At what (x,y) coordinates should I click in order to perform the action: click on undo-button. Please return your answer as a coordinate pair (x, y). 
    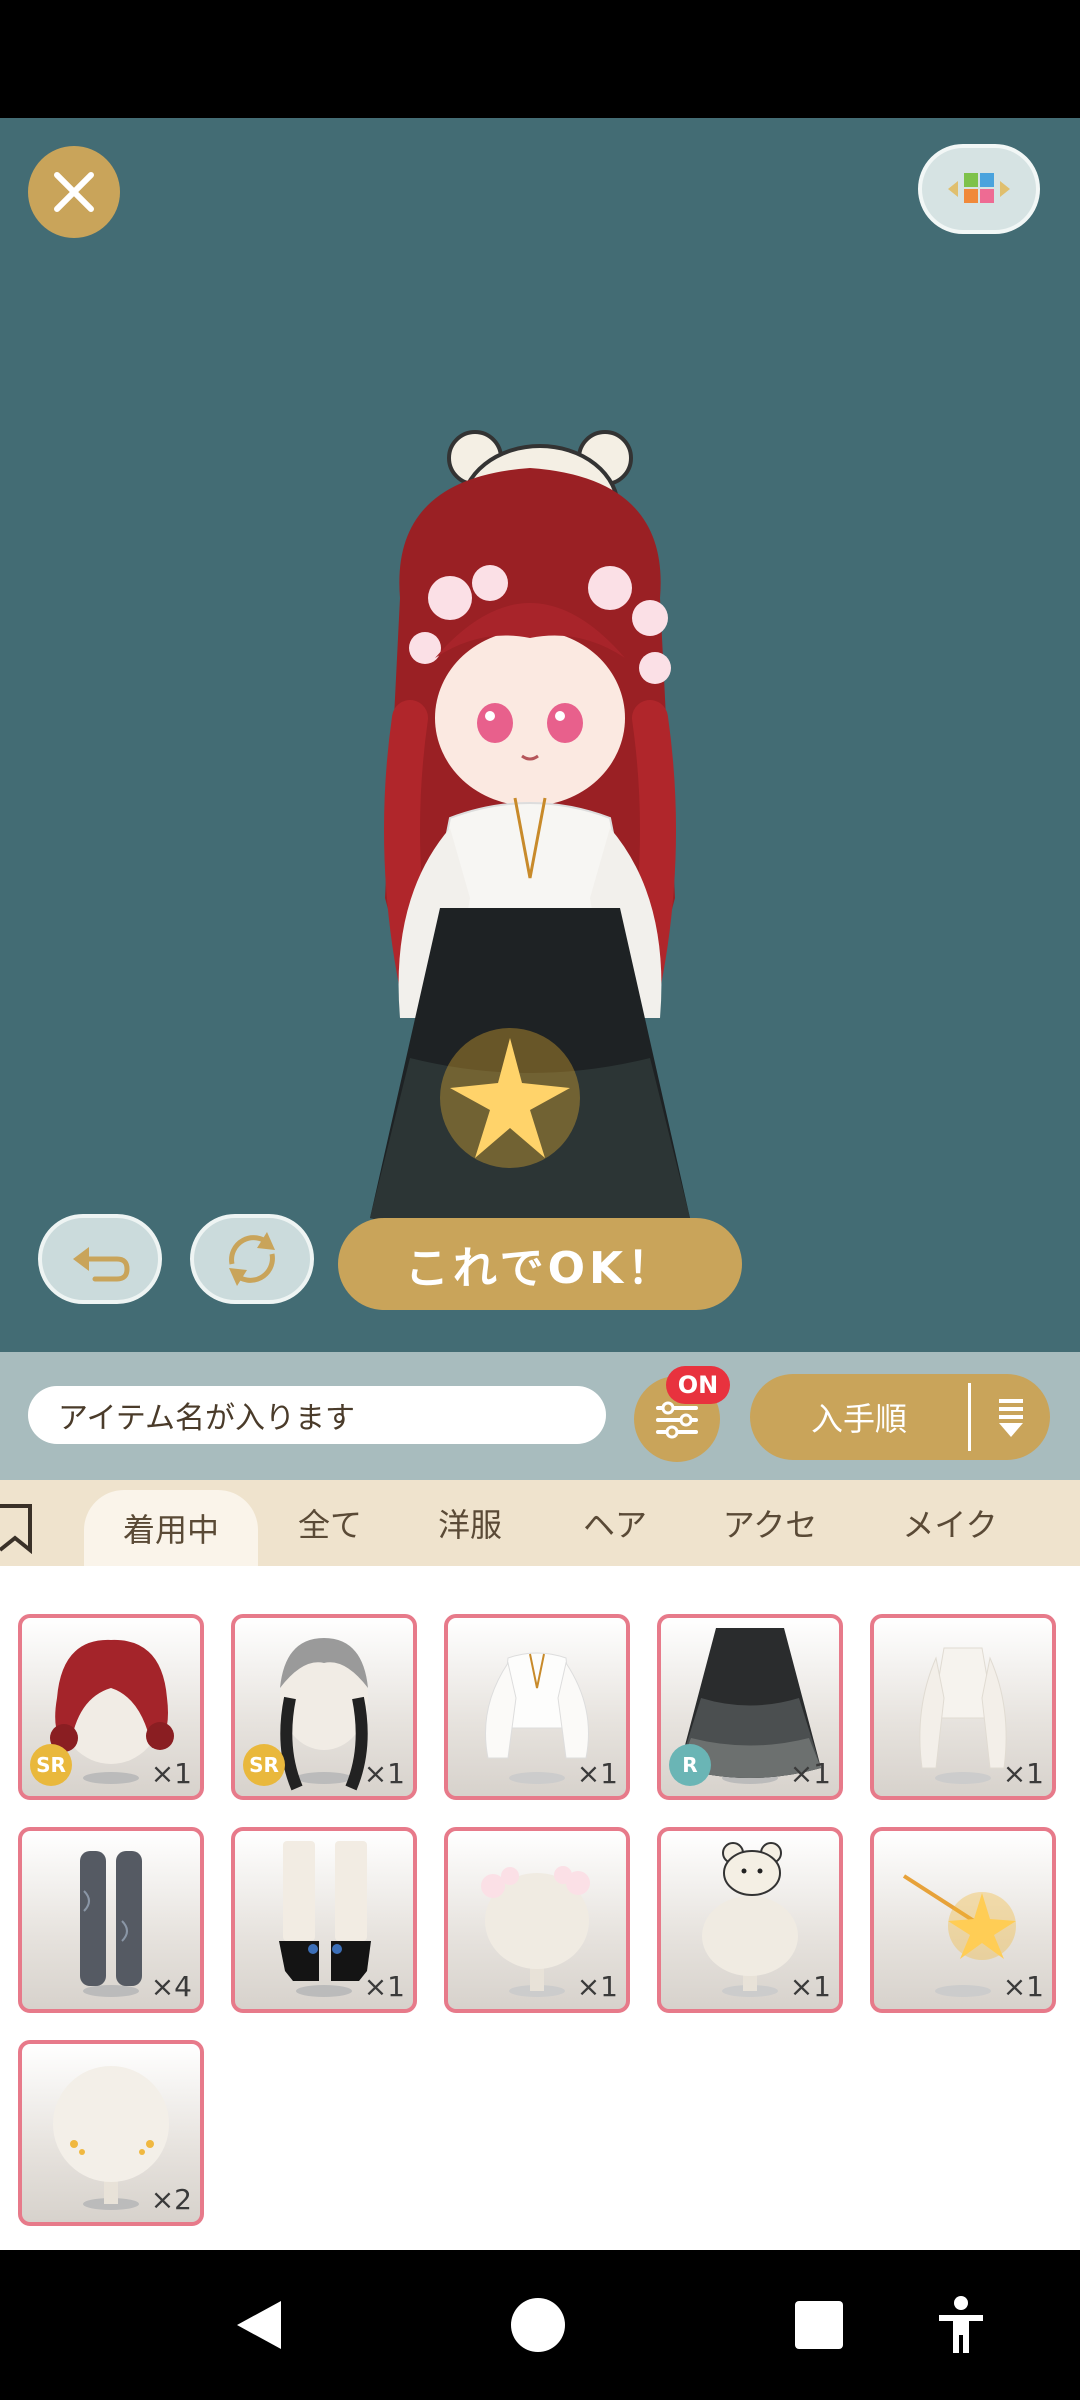
    Looking at the image, I should click on (100, 1259).